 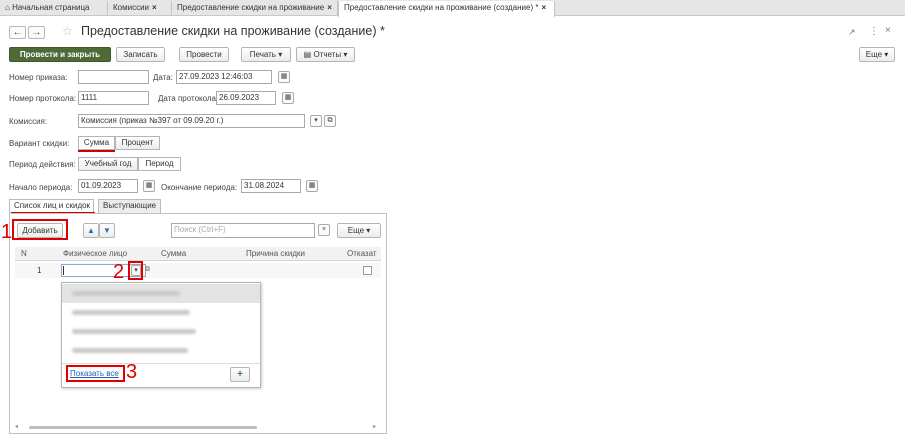 I want to click on tab-discount-list: Предоставление скидки на проживание ×, so click(x=255, y=8).